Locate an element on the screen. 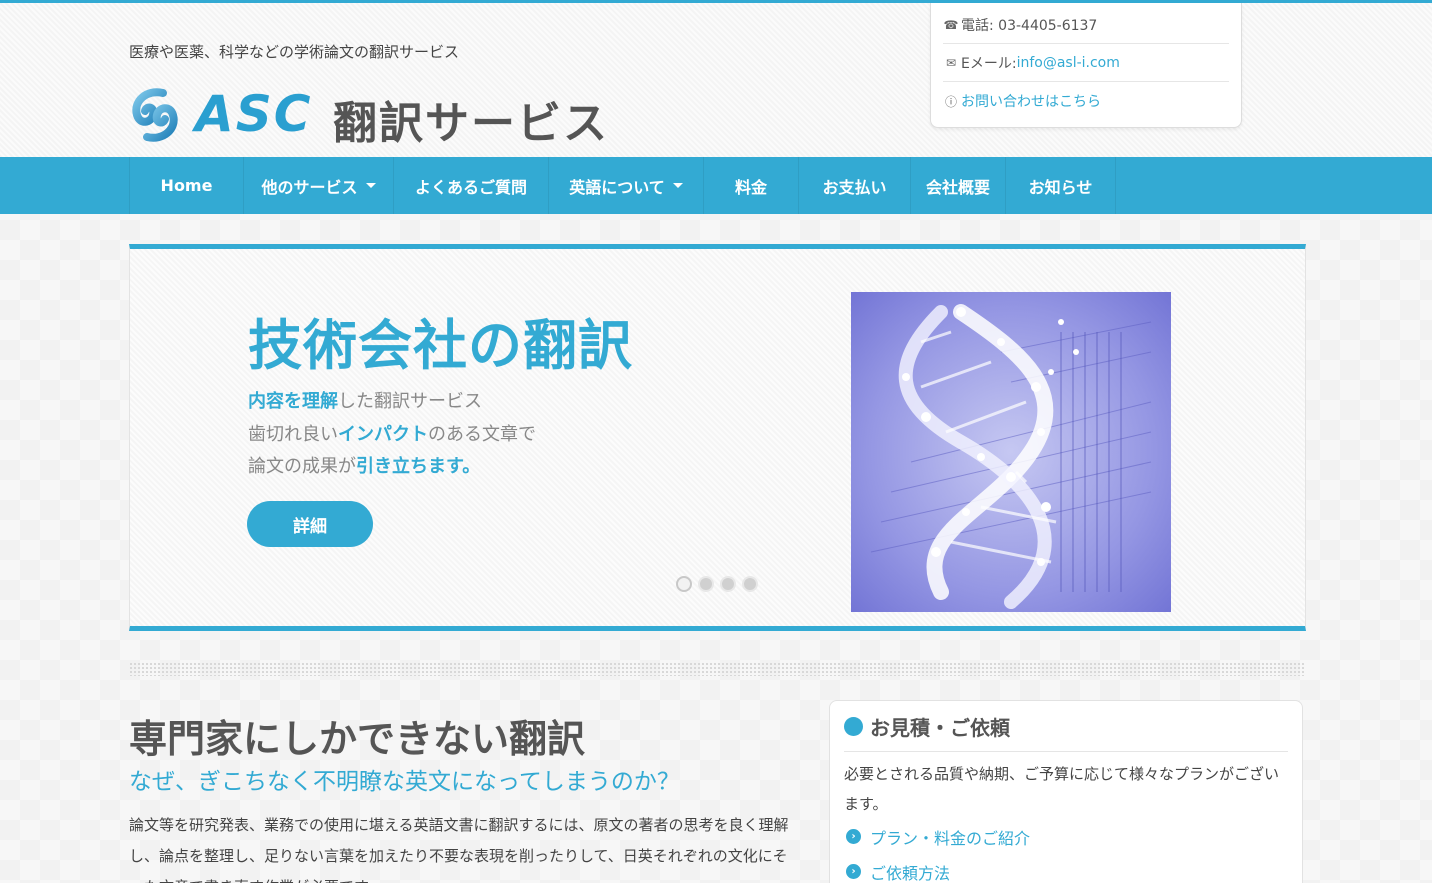  request-method-link-label: ご依頼方法 is located at coordinates (910, 873).